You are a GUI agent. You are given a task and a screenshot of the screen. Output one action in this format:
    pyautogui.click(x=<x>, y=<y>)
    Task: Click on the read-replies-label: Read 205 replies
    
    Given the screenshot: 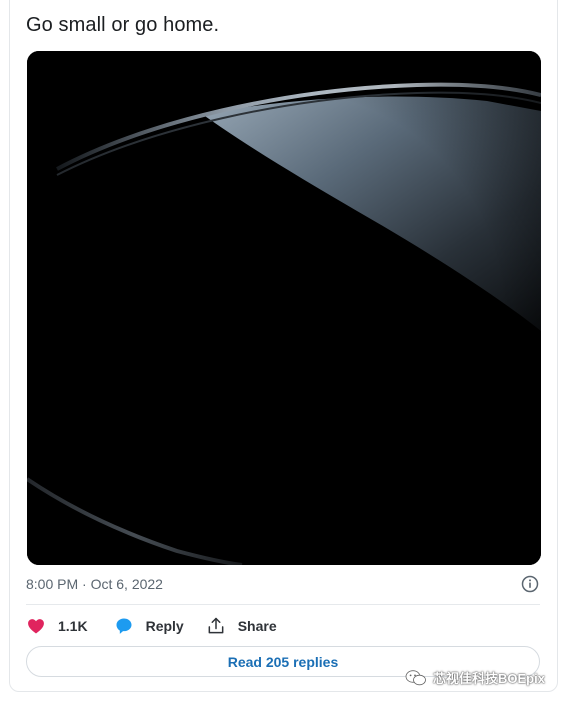 What is the action you would take?
    pyautogui.click(x=283, y=661)
    